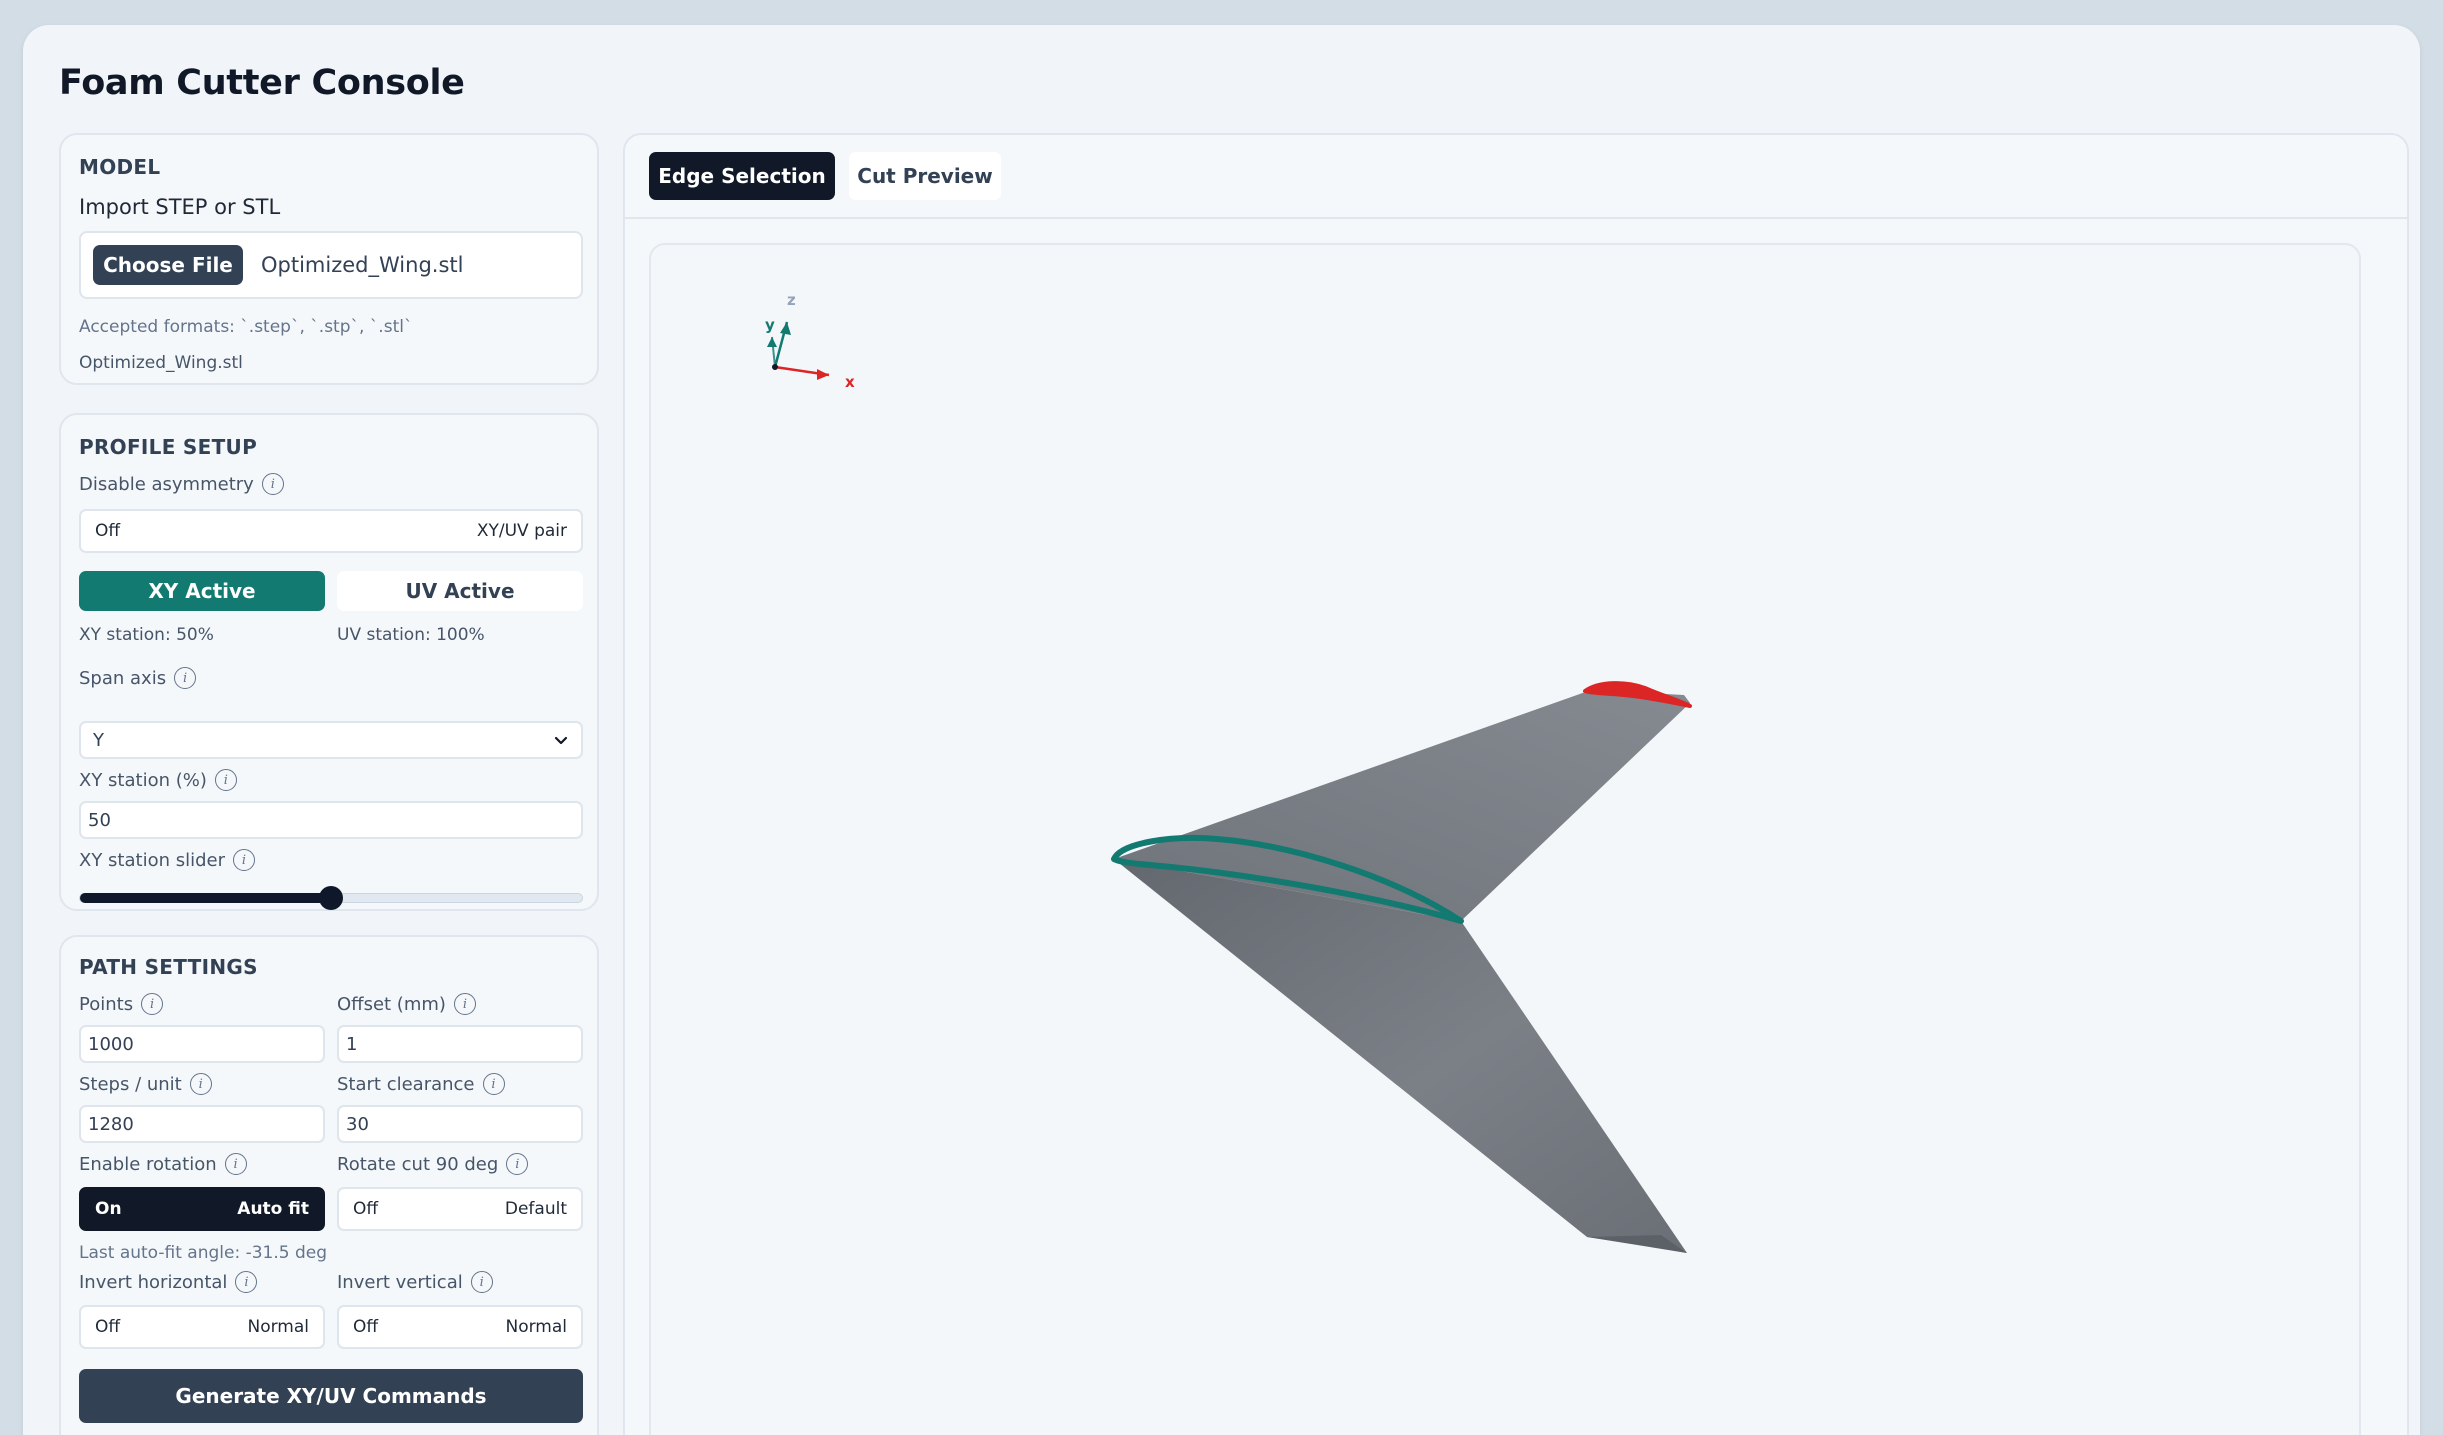 The width and height of the screenshot is (2443, 1435). I want to click on chevron-down-icon, so click(561, 740).